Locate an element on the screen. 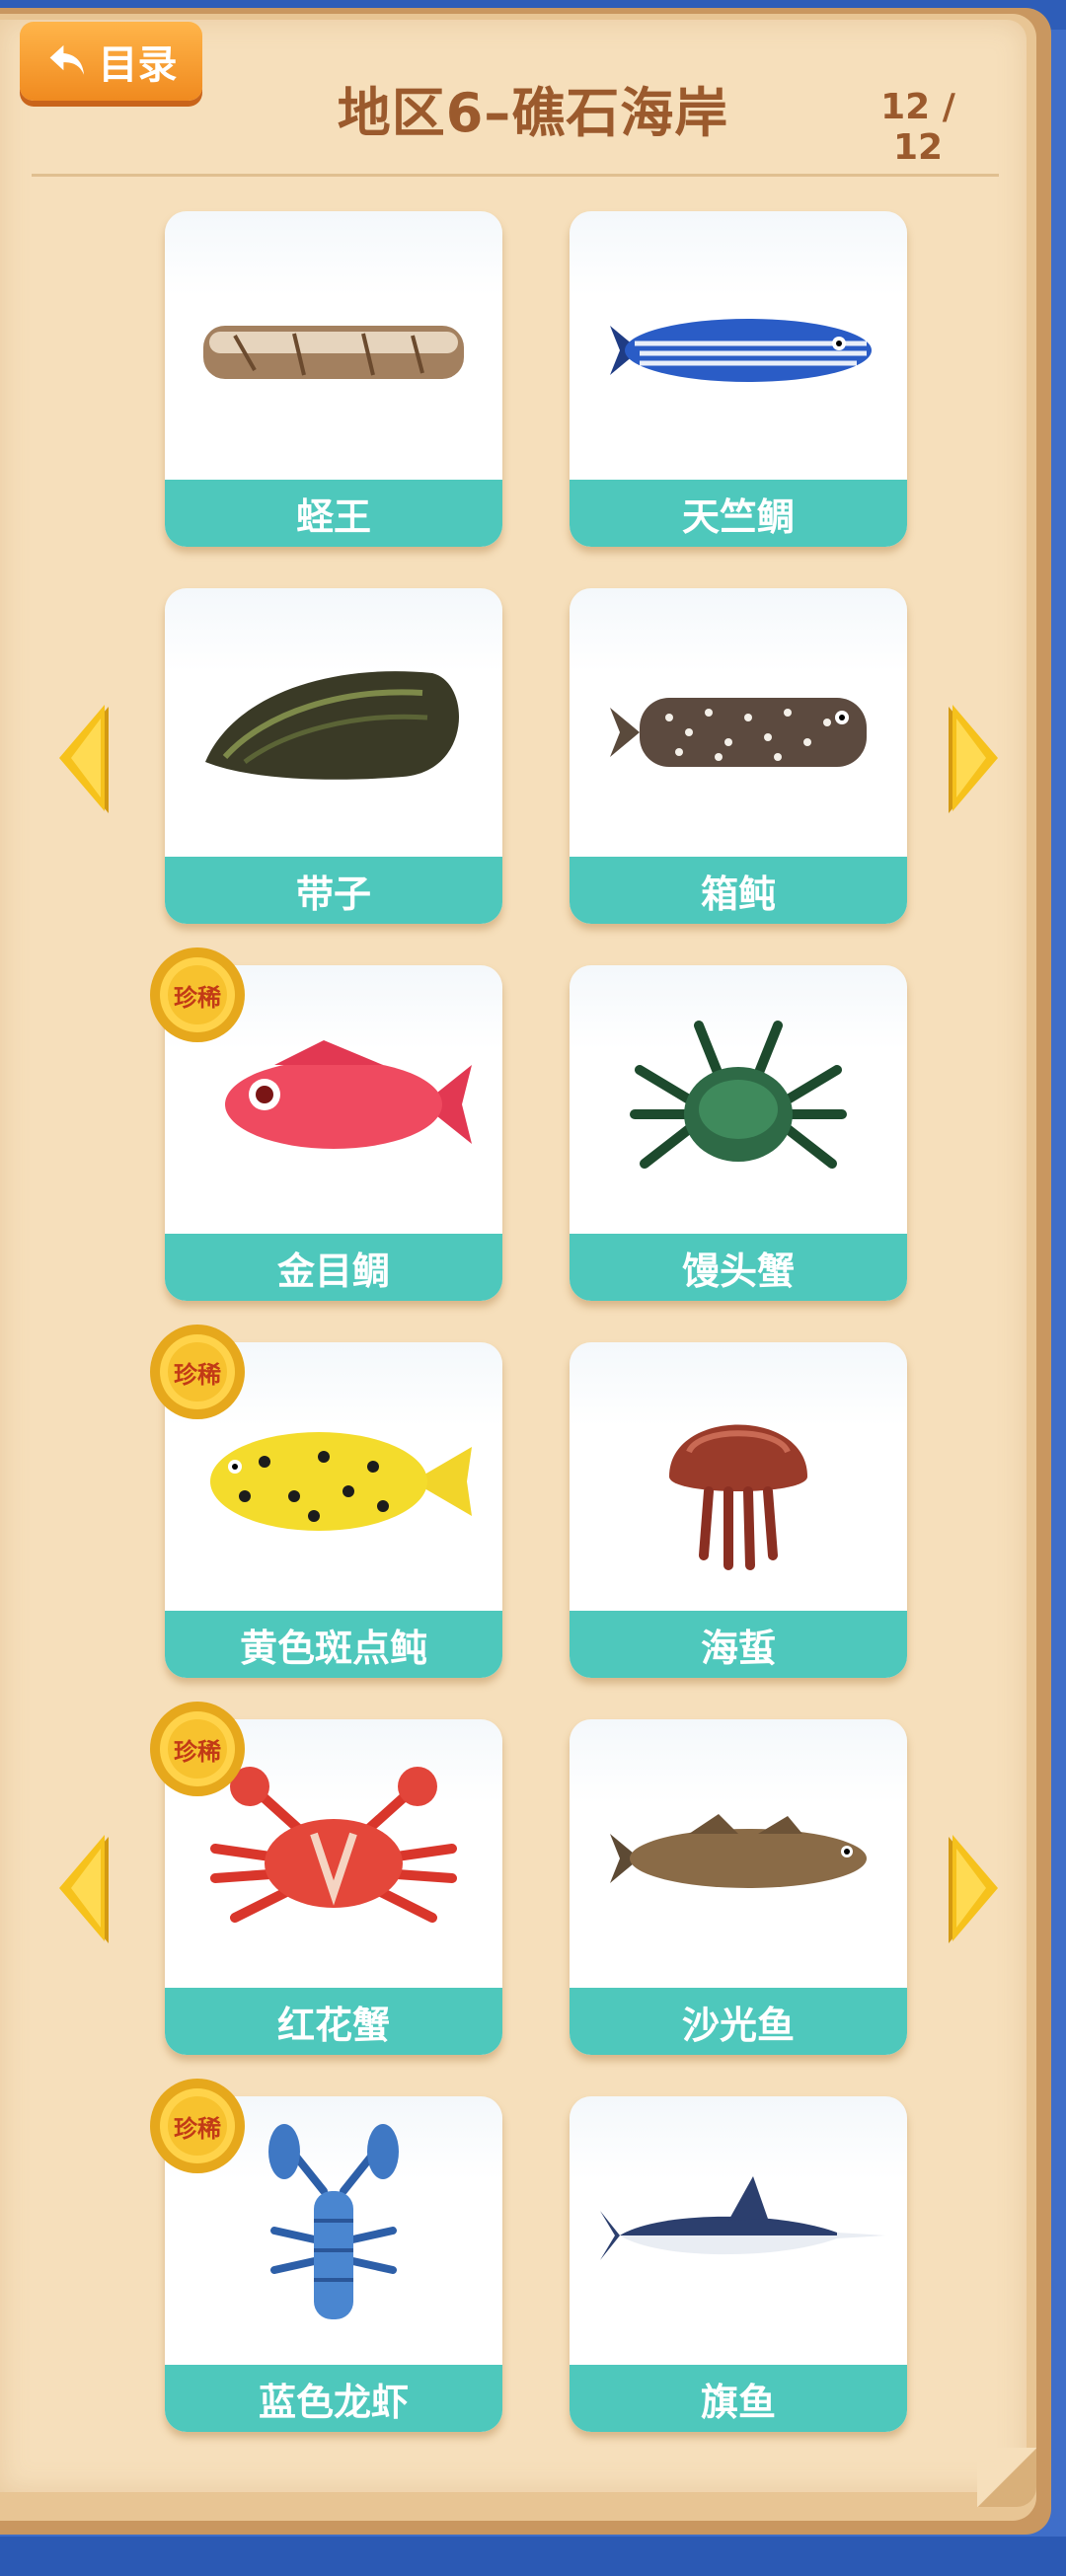 This screenshot has width=1066, height=2576. card-label: 蛏王 is located at coordinates (333, 513).